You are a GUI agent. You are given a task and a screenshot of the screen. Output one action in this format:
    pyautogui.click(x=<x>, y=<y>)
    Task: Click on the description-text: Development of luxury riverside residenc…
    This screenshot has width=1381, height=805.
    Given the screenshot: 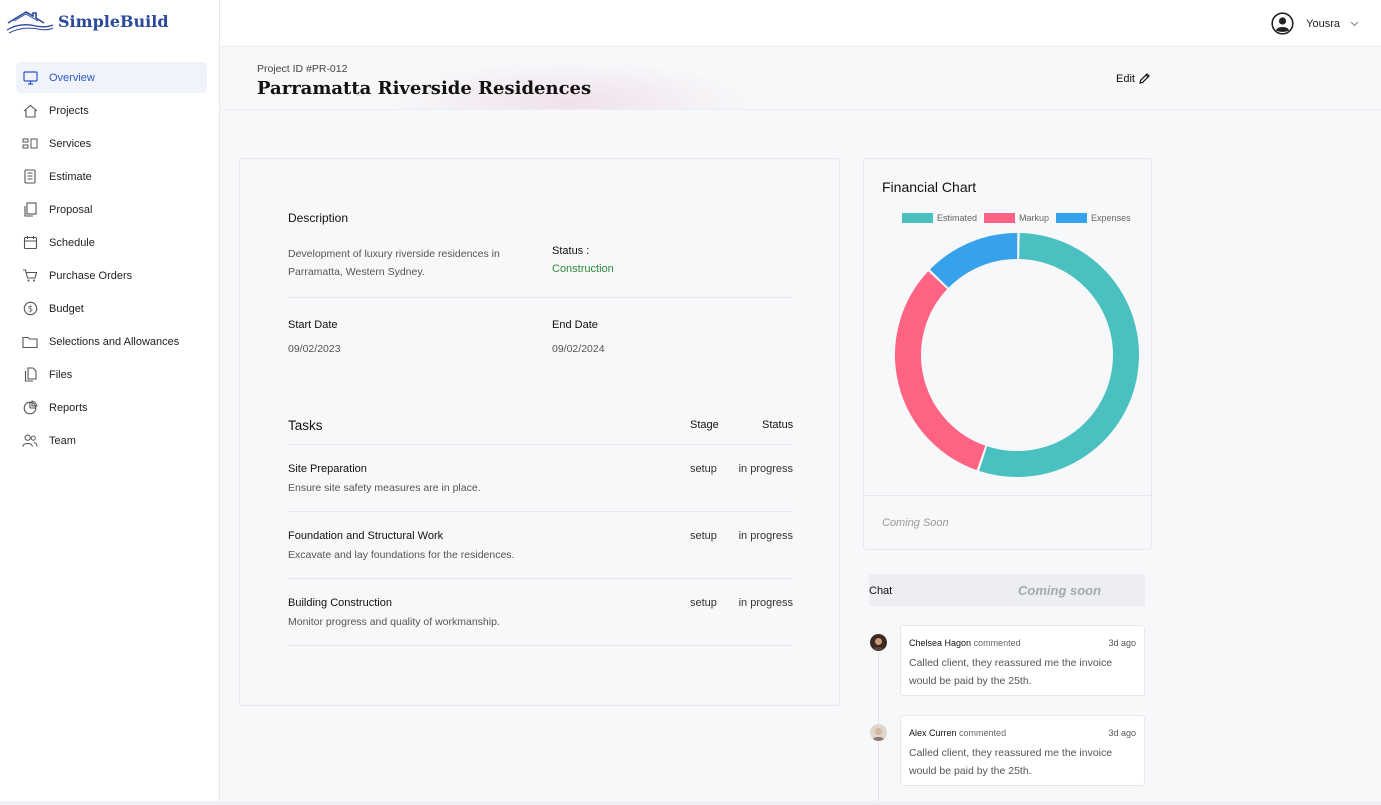 What is the action you would take?
    pyautogui.click(x=394, y=263)
    